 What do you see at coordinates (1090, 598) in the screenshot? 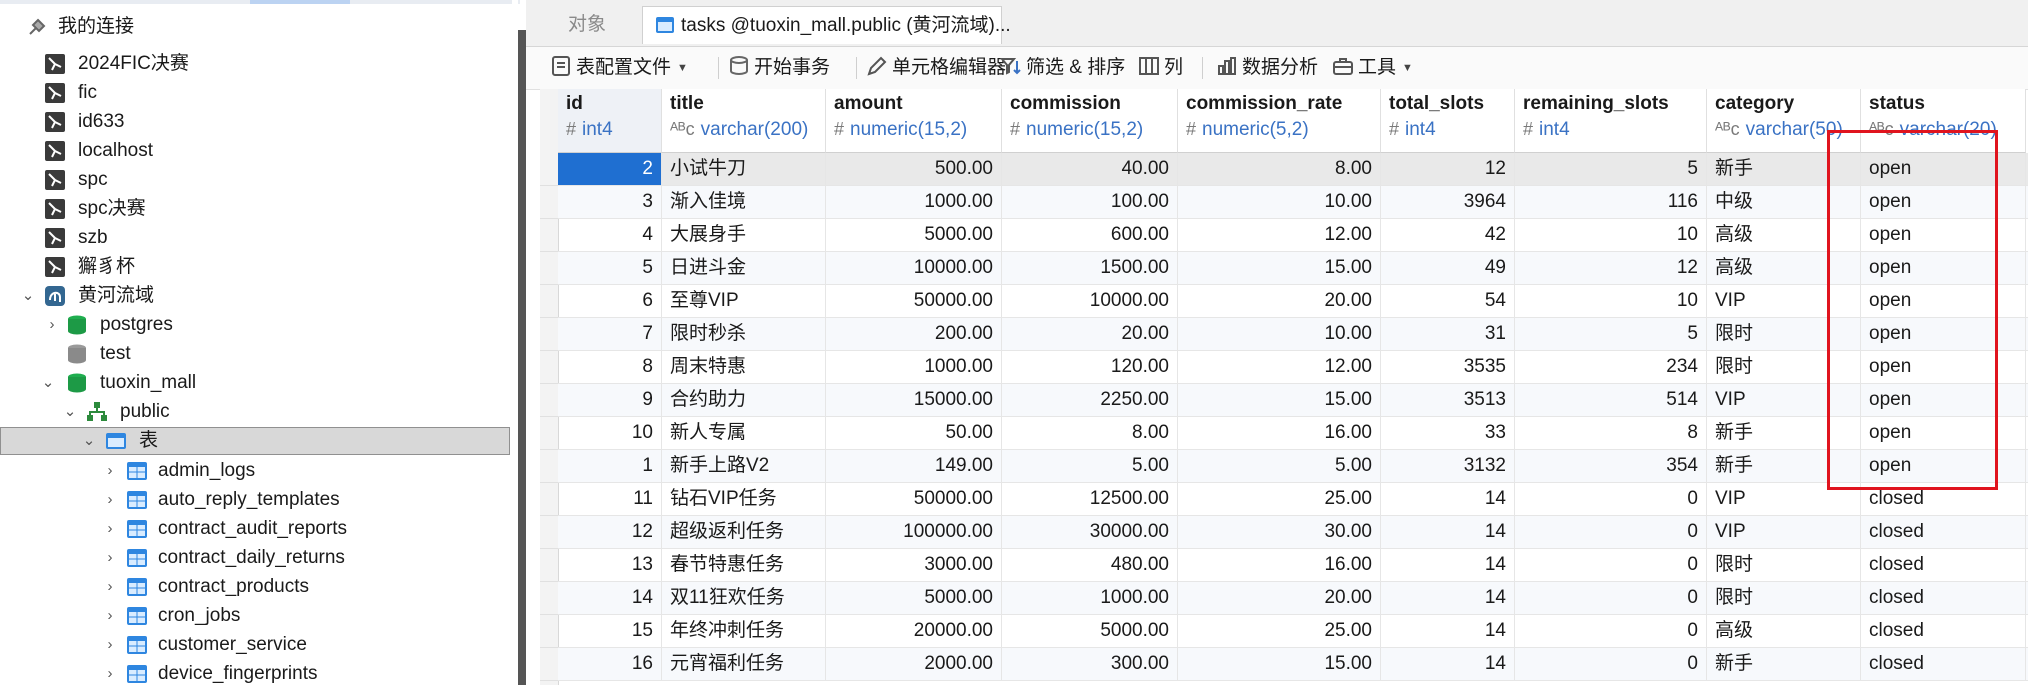
I see `cell-commission: 1000.00` at bounding box center [1090, 598].